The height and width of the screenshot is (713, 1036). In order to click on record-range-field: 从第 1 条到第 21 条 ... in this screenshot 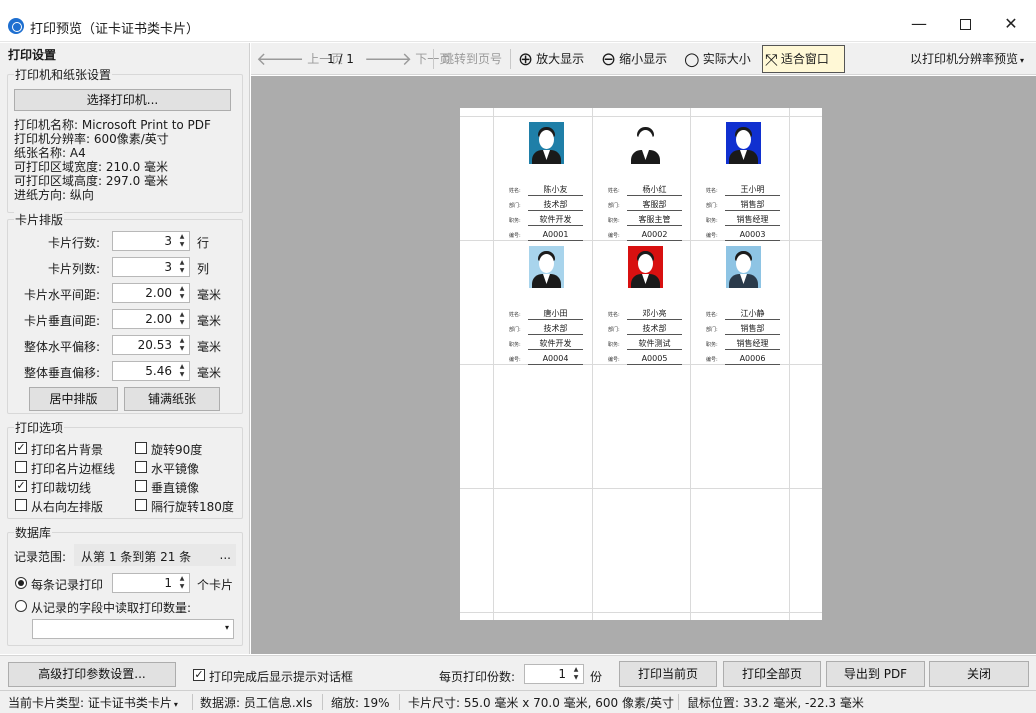, I will do `click(155, 555)`.